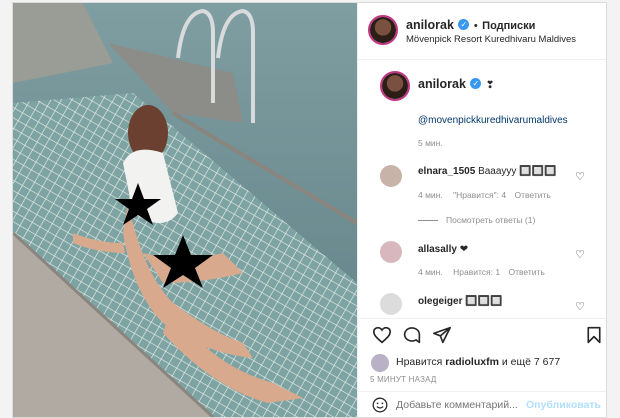 Image resolution: width=620 pixels, height=418 pixels. Describe the element at coordinates (430, 143) in the screenshot. I see `caption-time: 5 мин.` at that location.